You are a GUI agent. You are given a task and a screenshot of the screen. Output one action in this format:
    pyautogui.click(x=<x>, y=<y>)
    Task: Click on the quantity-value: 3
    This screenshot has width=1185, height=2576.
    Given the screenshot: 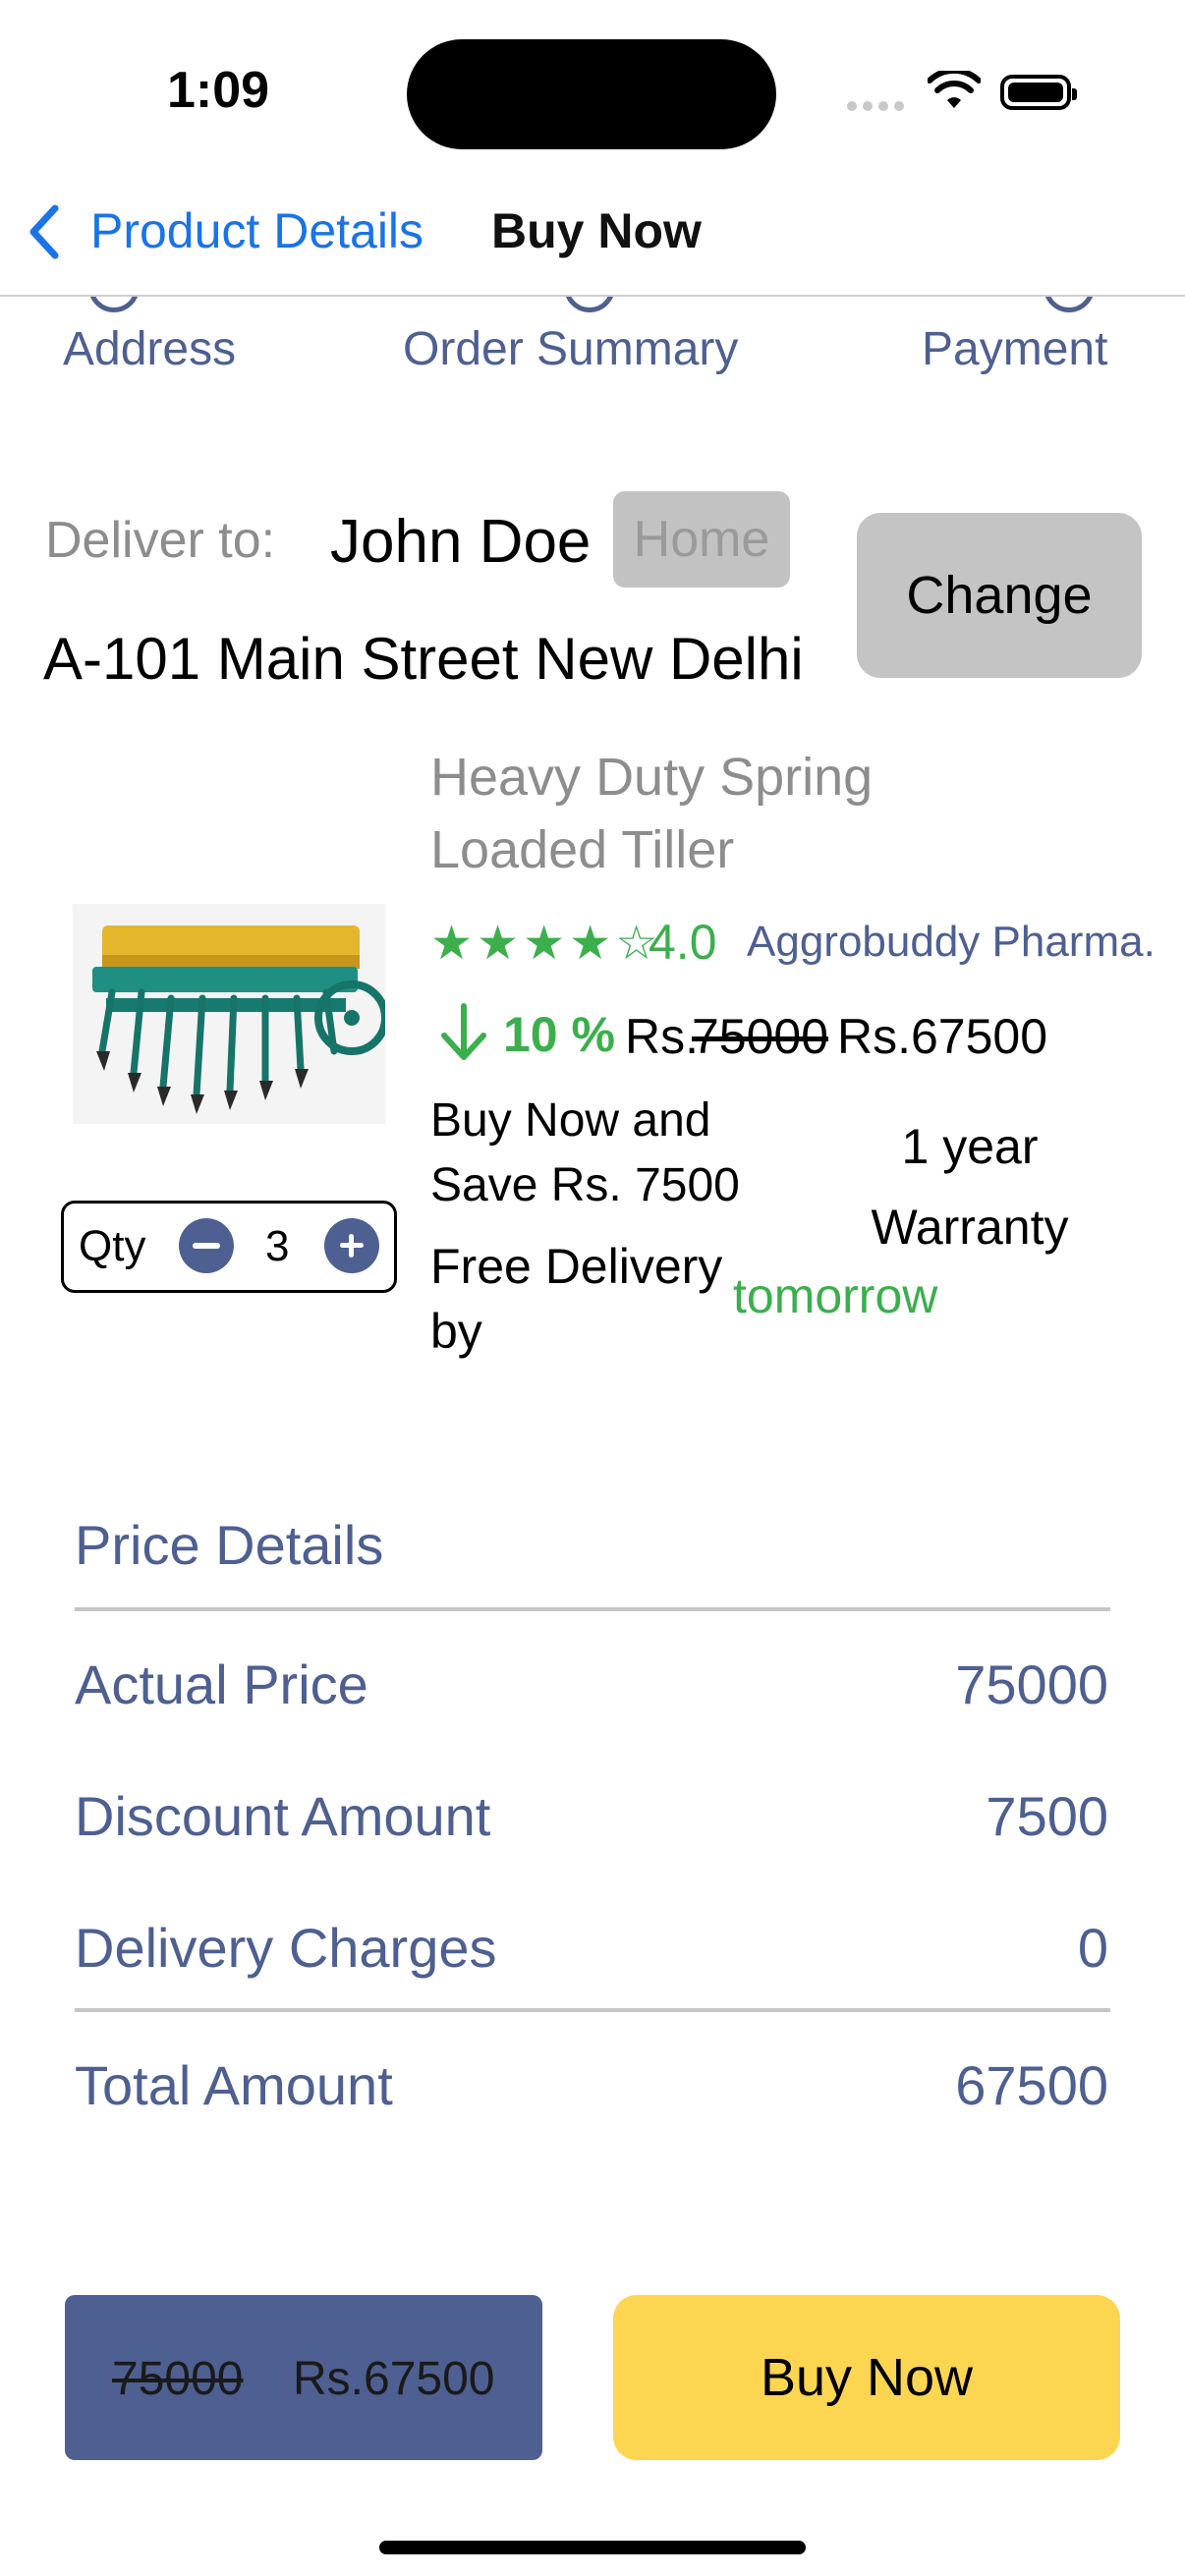 What is the action you would take?
    pyautogui.click(x=278, y=1246)
    